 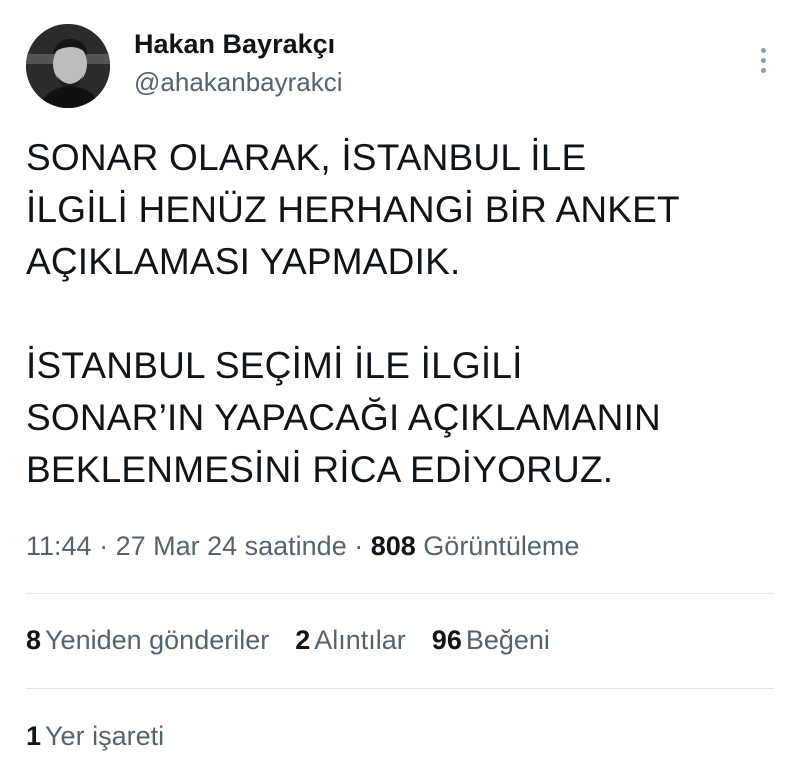 I want to click on bookmarks-label: Yer işareti, so click(x=105, y=736).